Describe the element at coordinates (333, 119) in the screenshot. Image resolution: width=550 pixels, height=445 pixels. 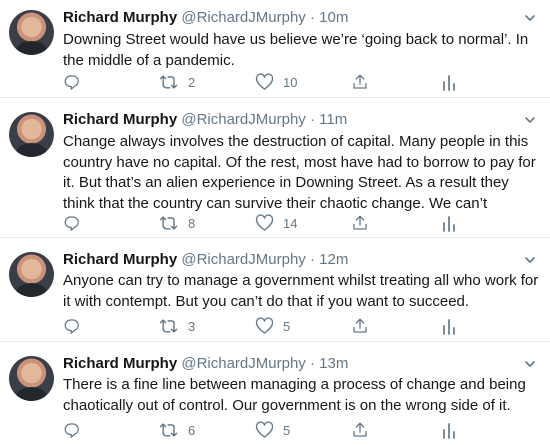
I see `timestamp: 11m` at that location.